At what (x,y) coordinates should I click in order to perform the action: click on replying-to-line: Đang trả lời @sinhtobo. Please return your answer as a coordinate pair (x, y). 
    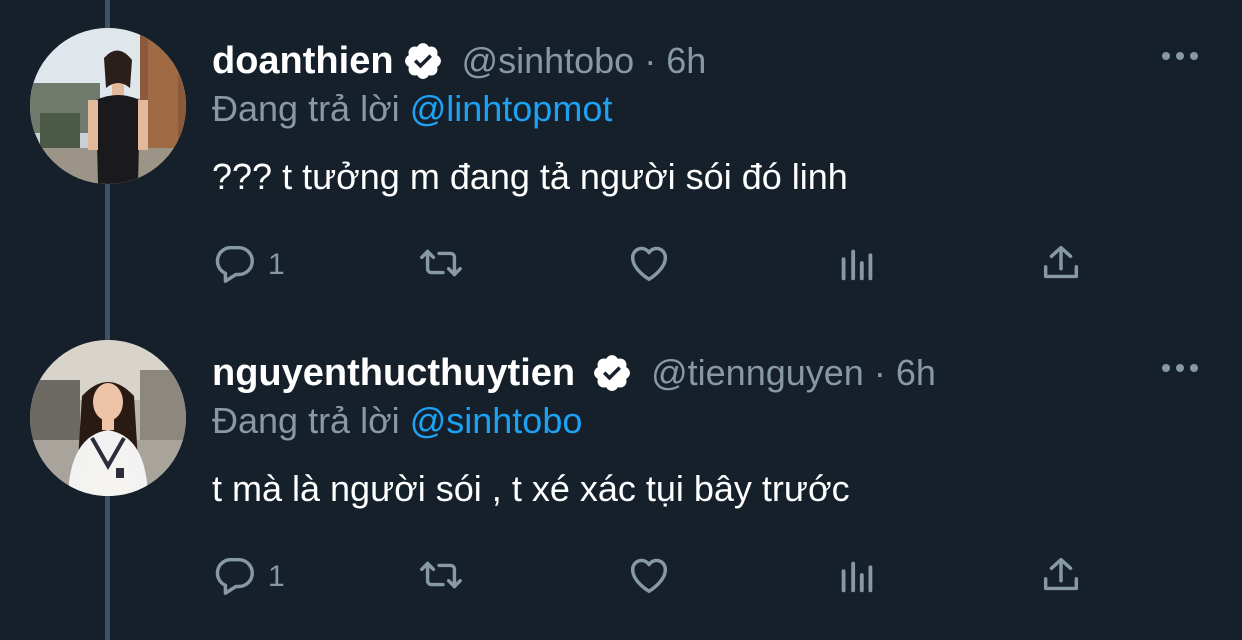
    Looking at the image, I should click on (397, 421).